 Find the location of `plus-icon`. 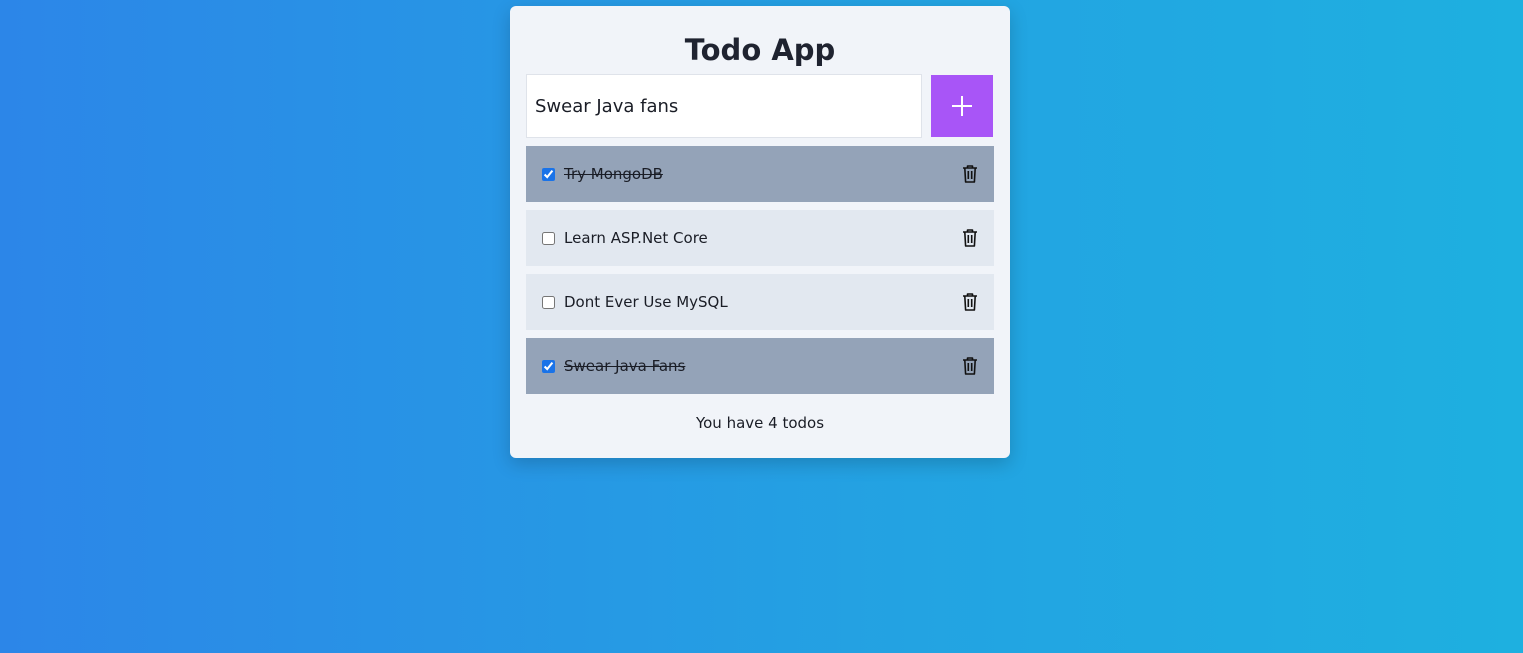

plus-icon is located at coordinates (962, 106).